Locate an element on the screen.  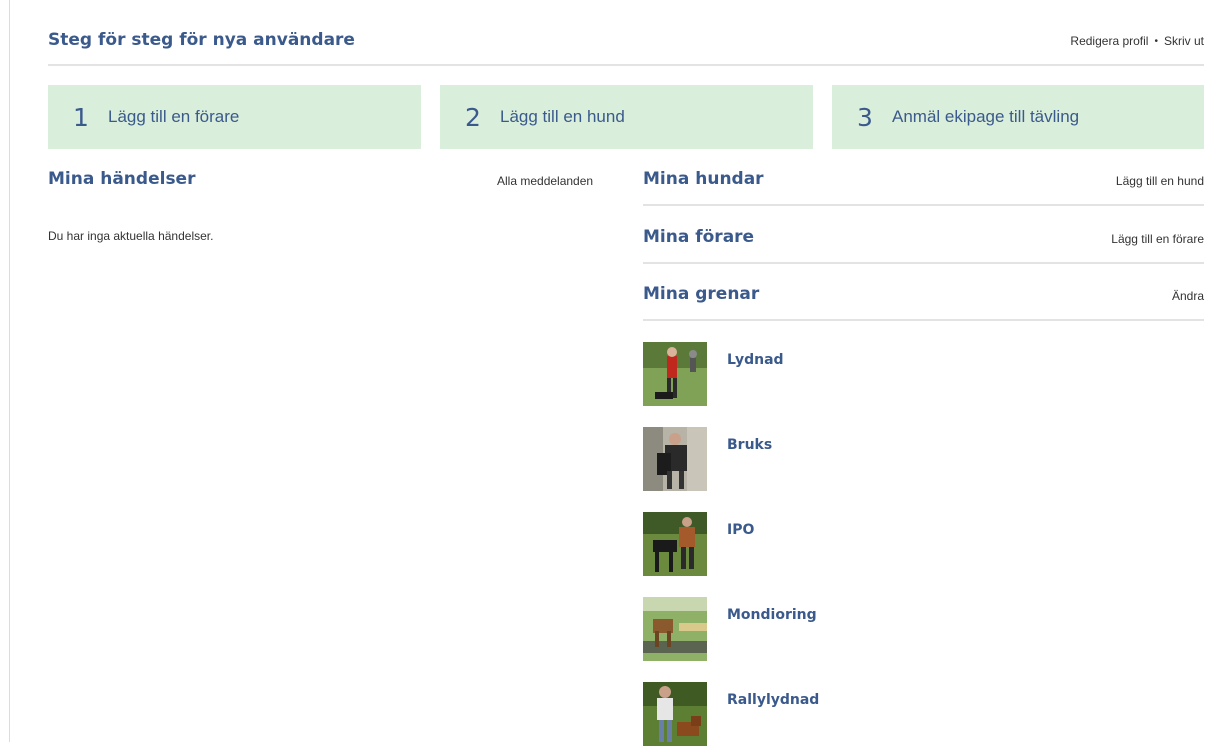
step-add-dog: 2 Lägg till en hund is located at coordinates (626, 117).